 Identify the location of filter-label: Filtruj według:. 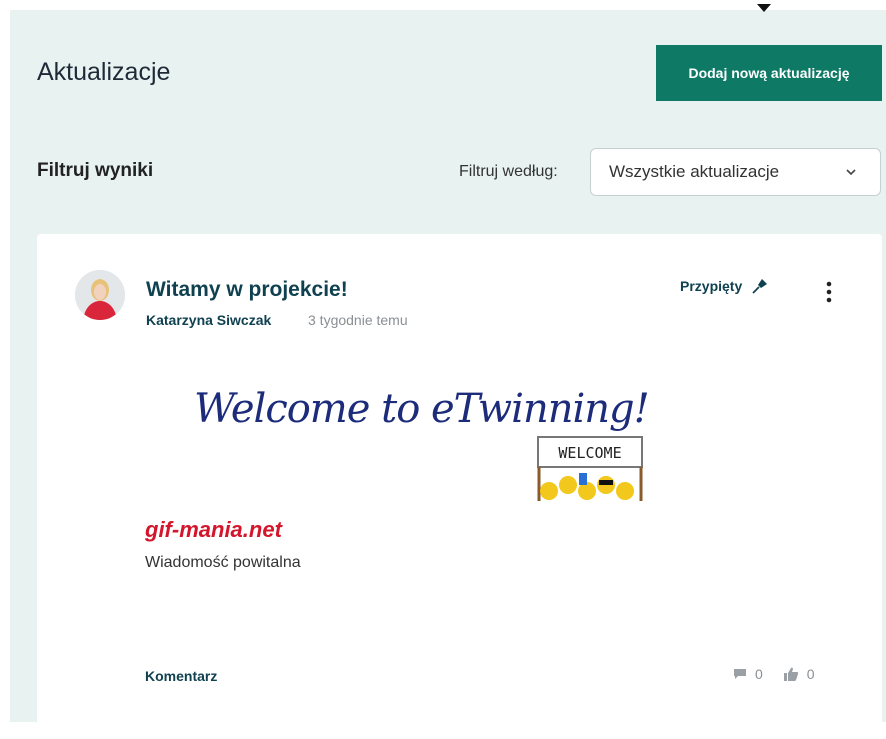
(508, 171).